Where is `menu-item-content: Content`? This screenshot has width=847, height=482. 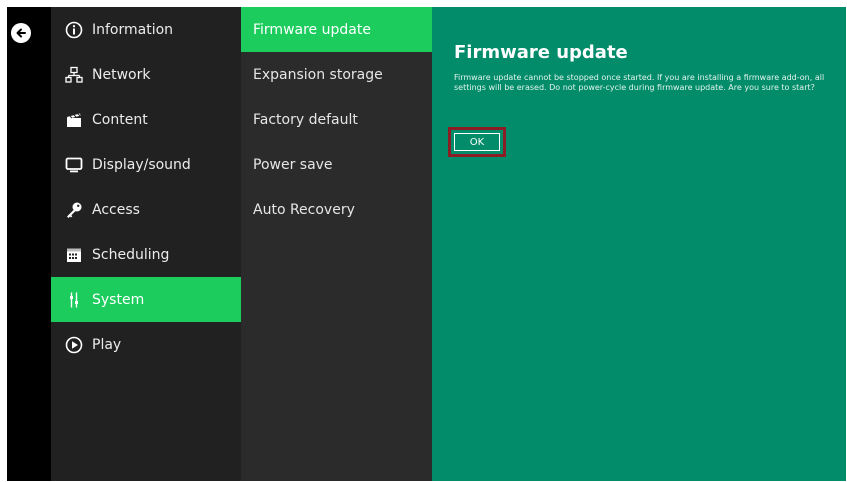
menu-item-content: Content is located at coordinates (146, 119).